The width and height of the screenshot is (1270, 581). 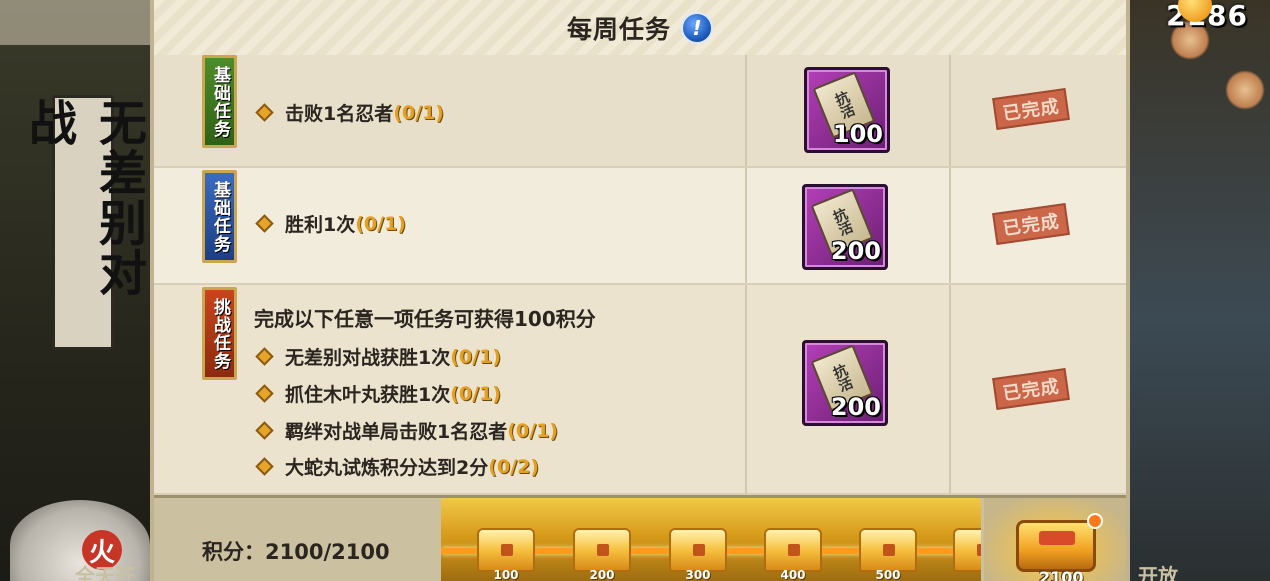 I want to click on background-left-art: 无差别对战 火, so click(x=75, y=290).